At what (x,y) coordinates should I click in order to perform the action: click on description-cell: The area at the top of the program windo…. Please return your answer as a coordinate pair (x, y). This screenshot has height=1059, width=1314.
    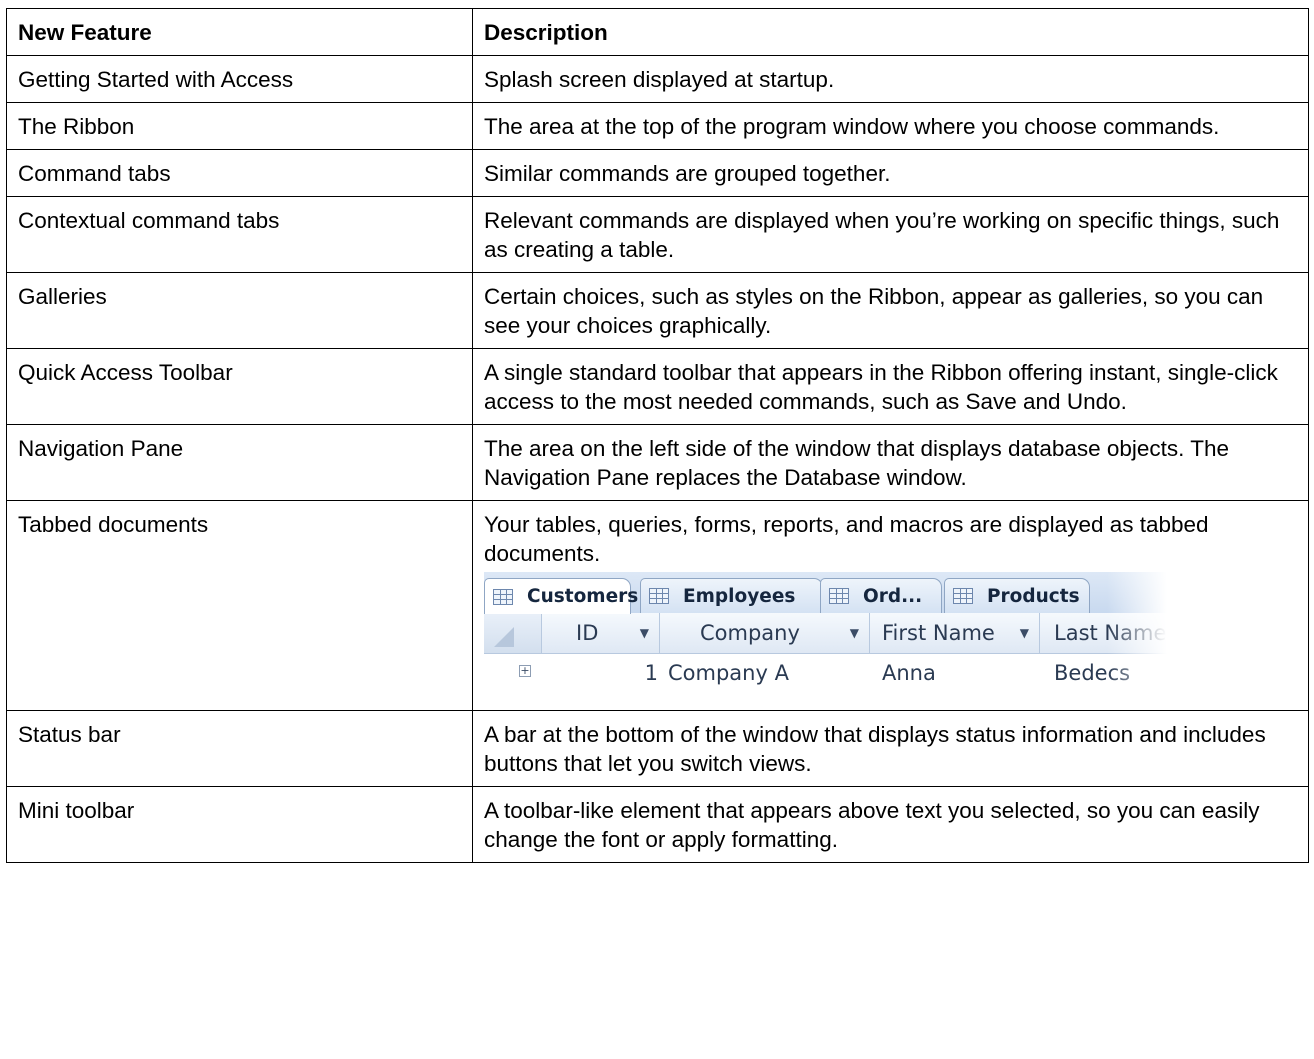
    Looking at the image, I should click on (890, 126).